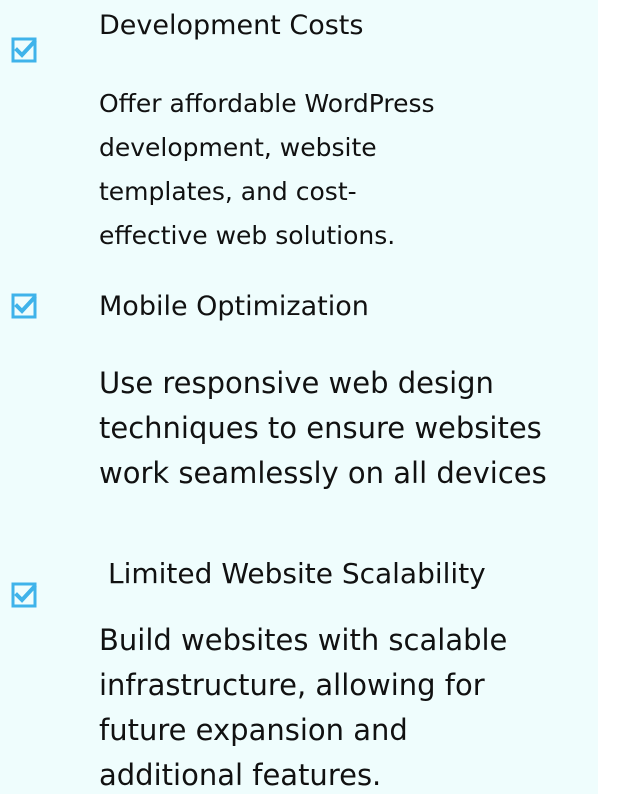 The width and height of the screenshot is (631, 794). What do you see at coordinates (297, 573) in the screenshot?
I see `feature-title: Limited Website Scalability` at bounding box center [297, 573].